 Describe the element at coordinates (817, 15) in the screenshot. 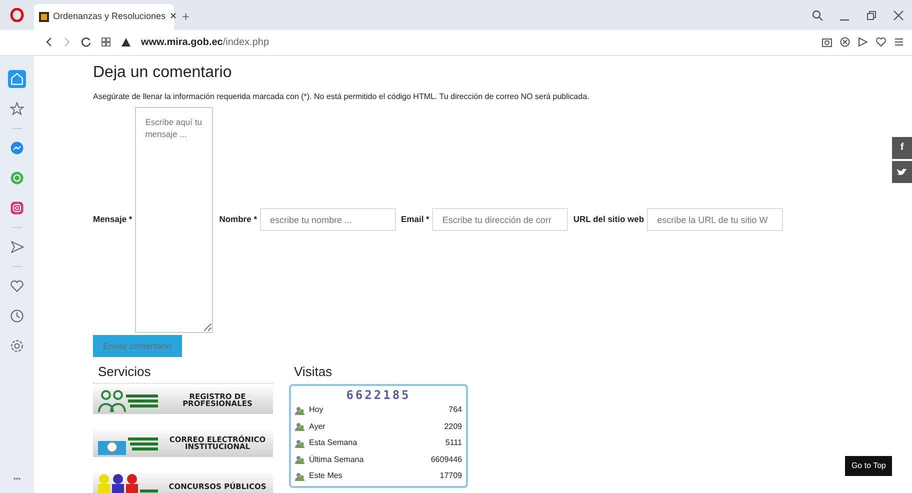

I see `search-icon` at that location.